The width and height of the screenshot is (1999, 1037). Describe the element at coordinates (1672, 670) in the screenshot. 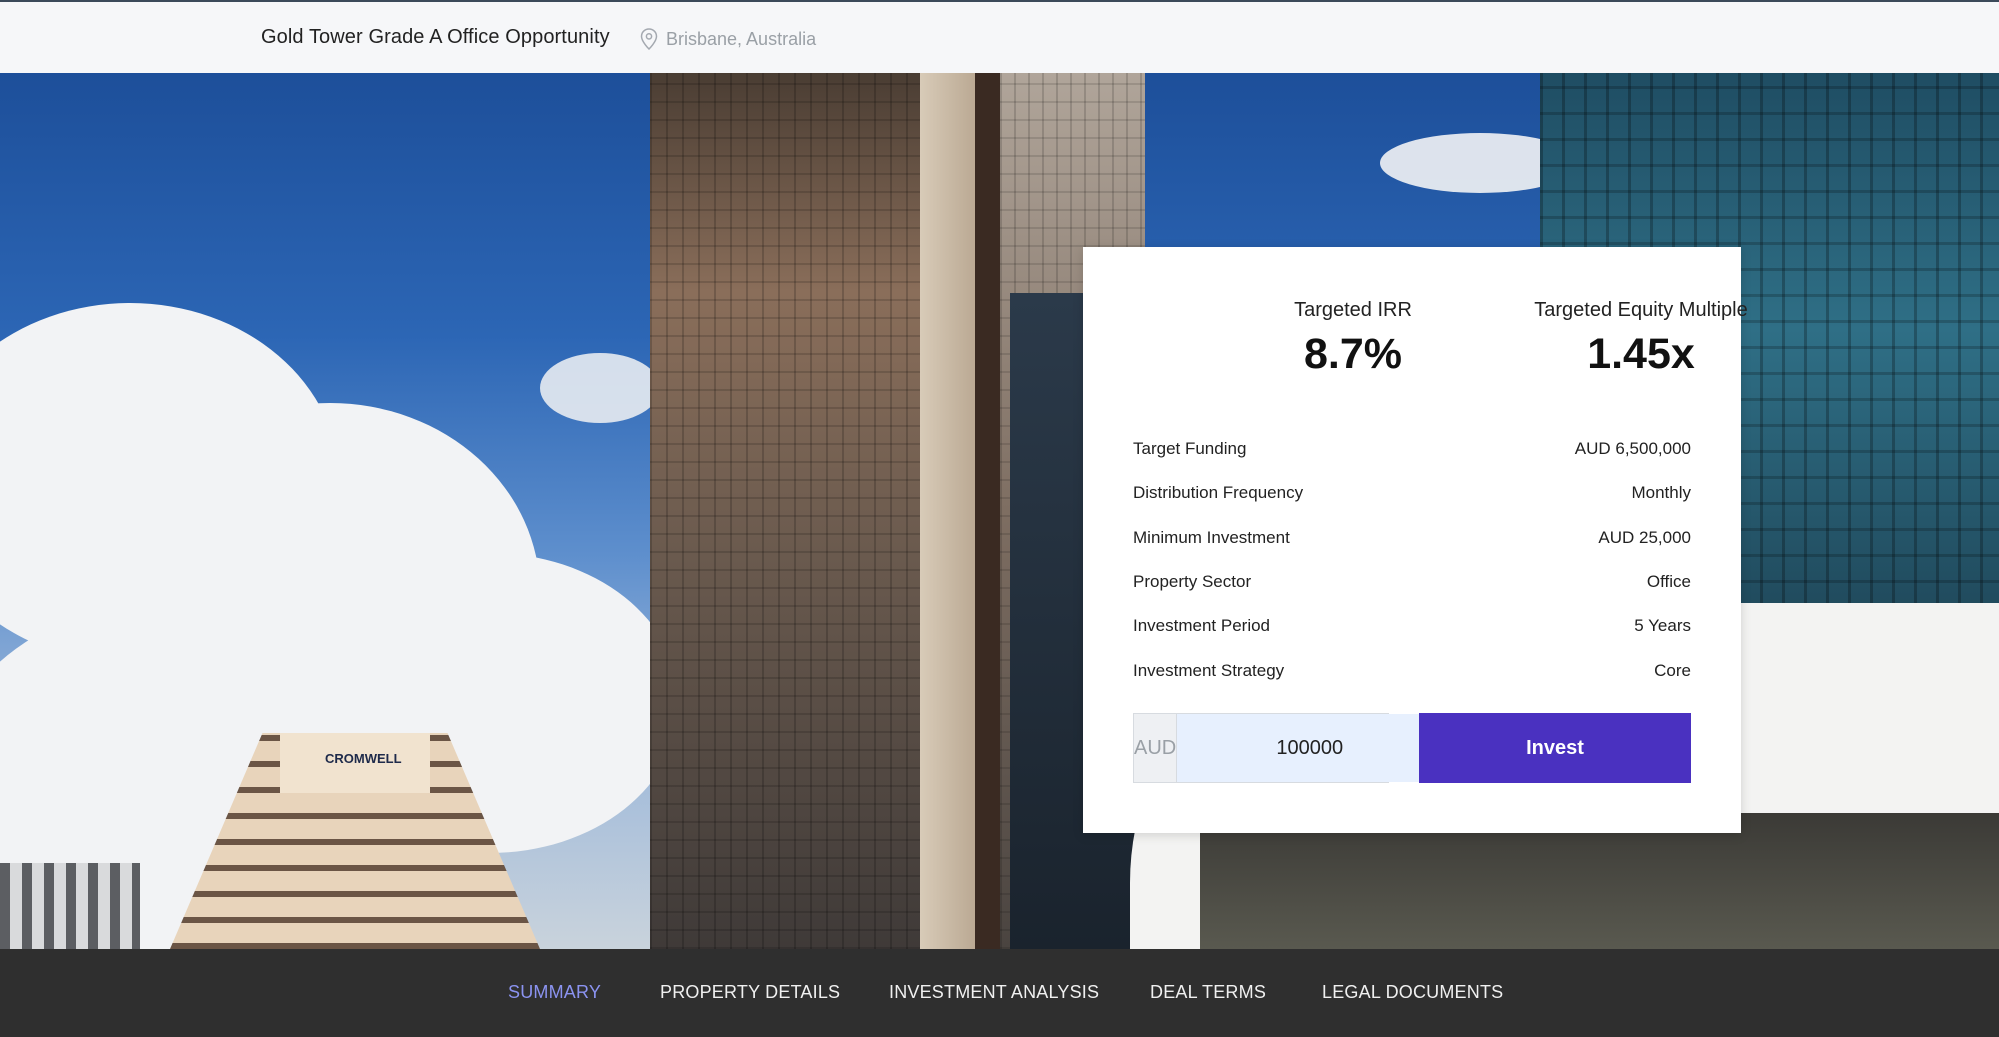

I see `detail-value: Core` at that location.